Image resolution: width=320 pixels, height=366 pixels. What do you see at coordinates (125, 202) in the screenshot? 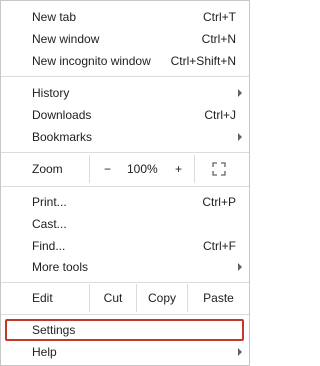
I see `menu-item-print: Print... Ctrl+P` at bounding box center [125, 202].